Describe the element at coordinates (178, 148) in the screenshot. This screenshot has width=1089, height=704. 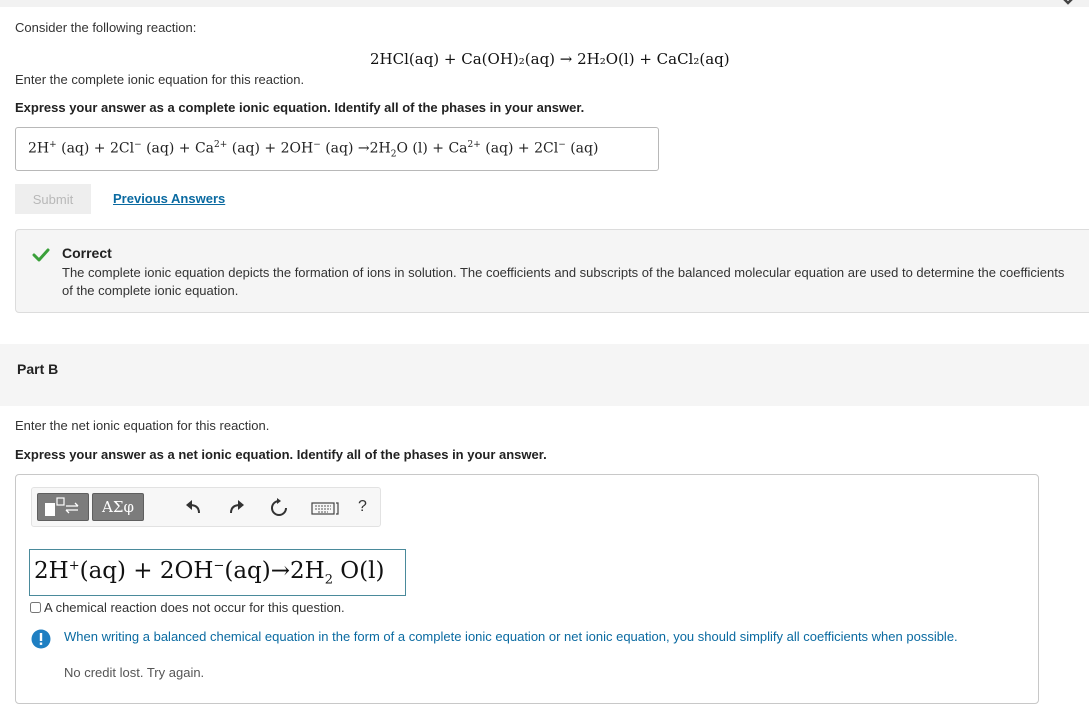
I see `answer-text: (aq) + Ca` at that location.